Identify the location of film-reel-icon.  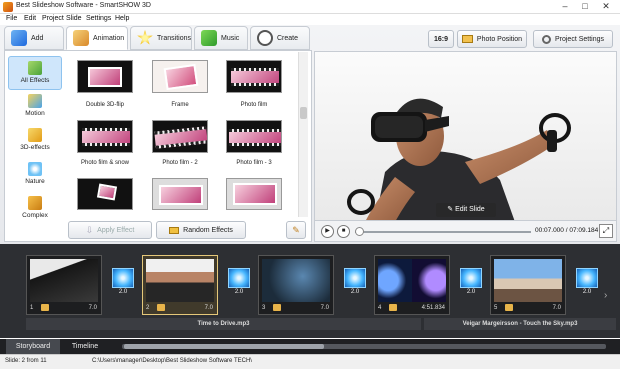
(265, 38).